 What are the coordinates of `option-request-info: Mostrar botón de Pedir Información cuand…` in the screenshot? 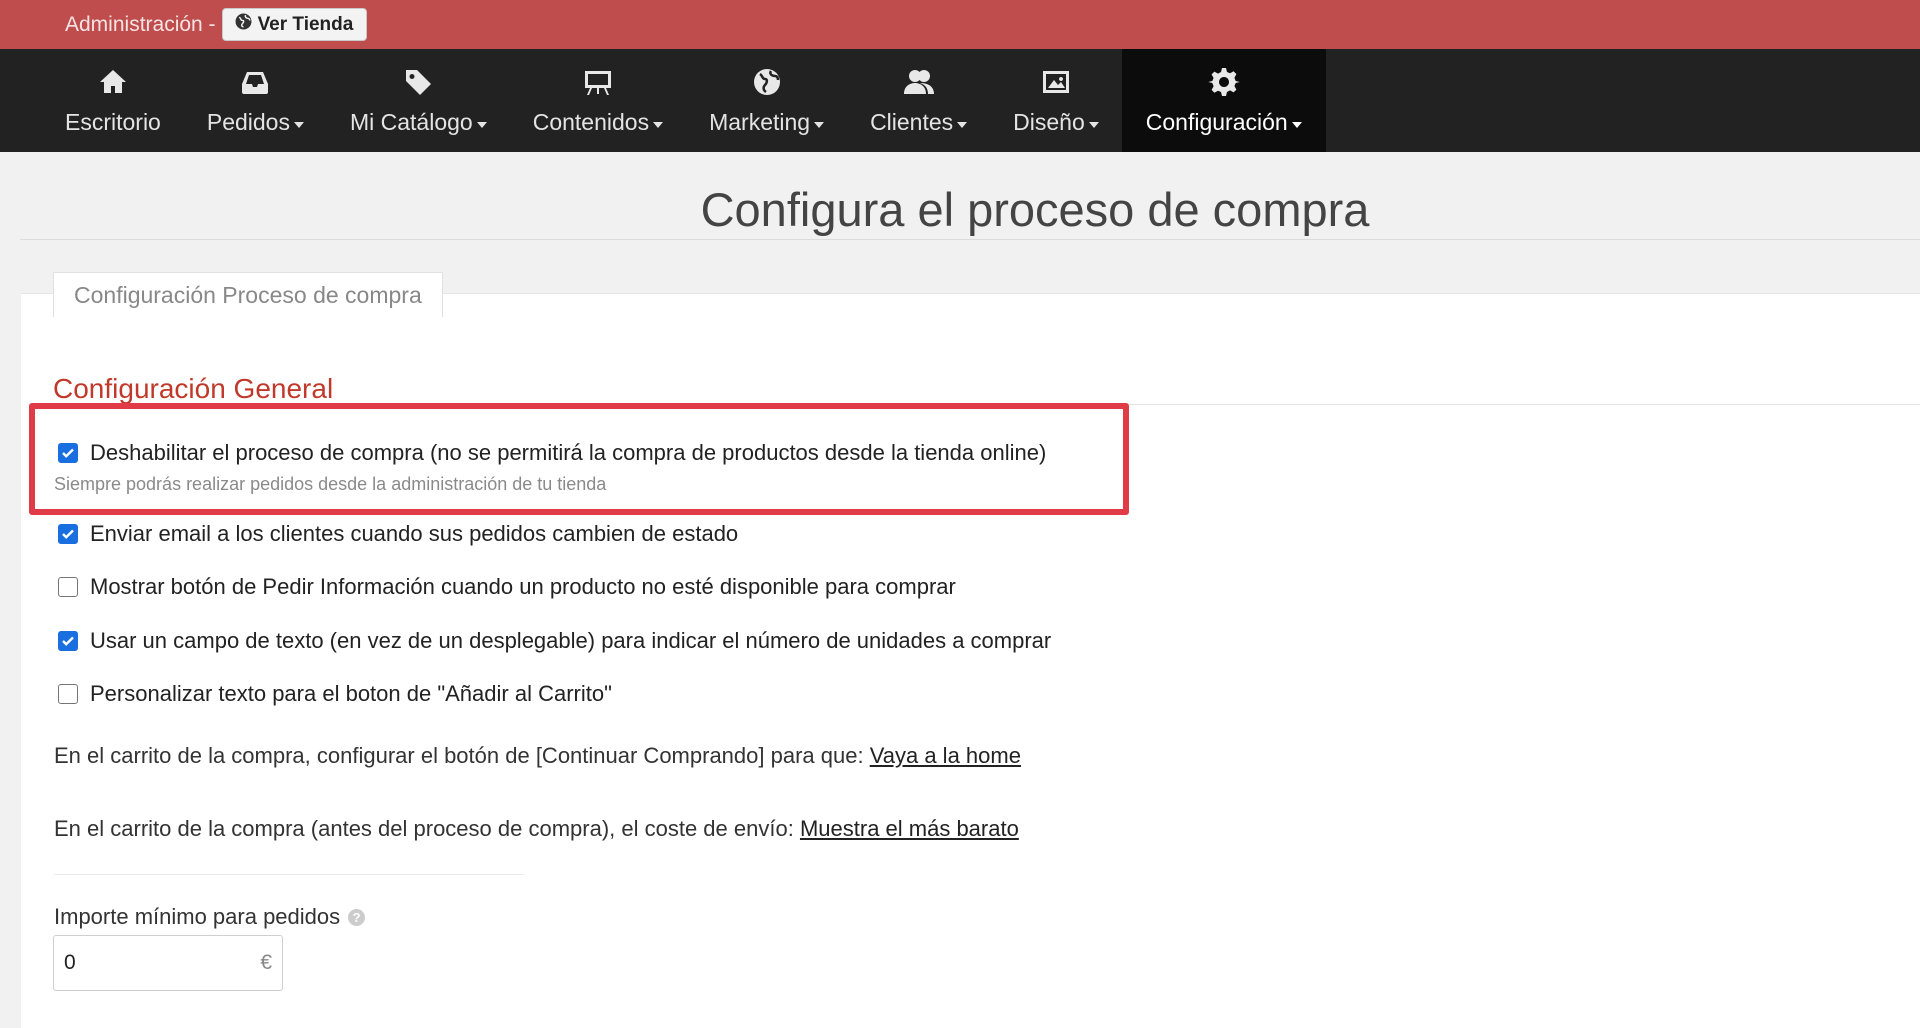 It's located at (507, 587).